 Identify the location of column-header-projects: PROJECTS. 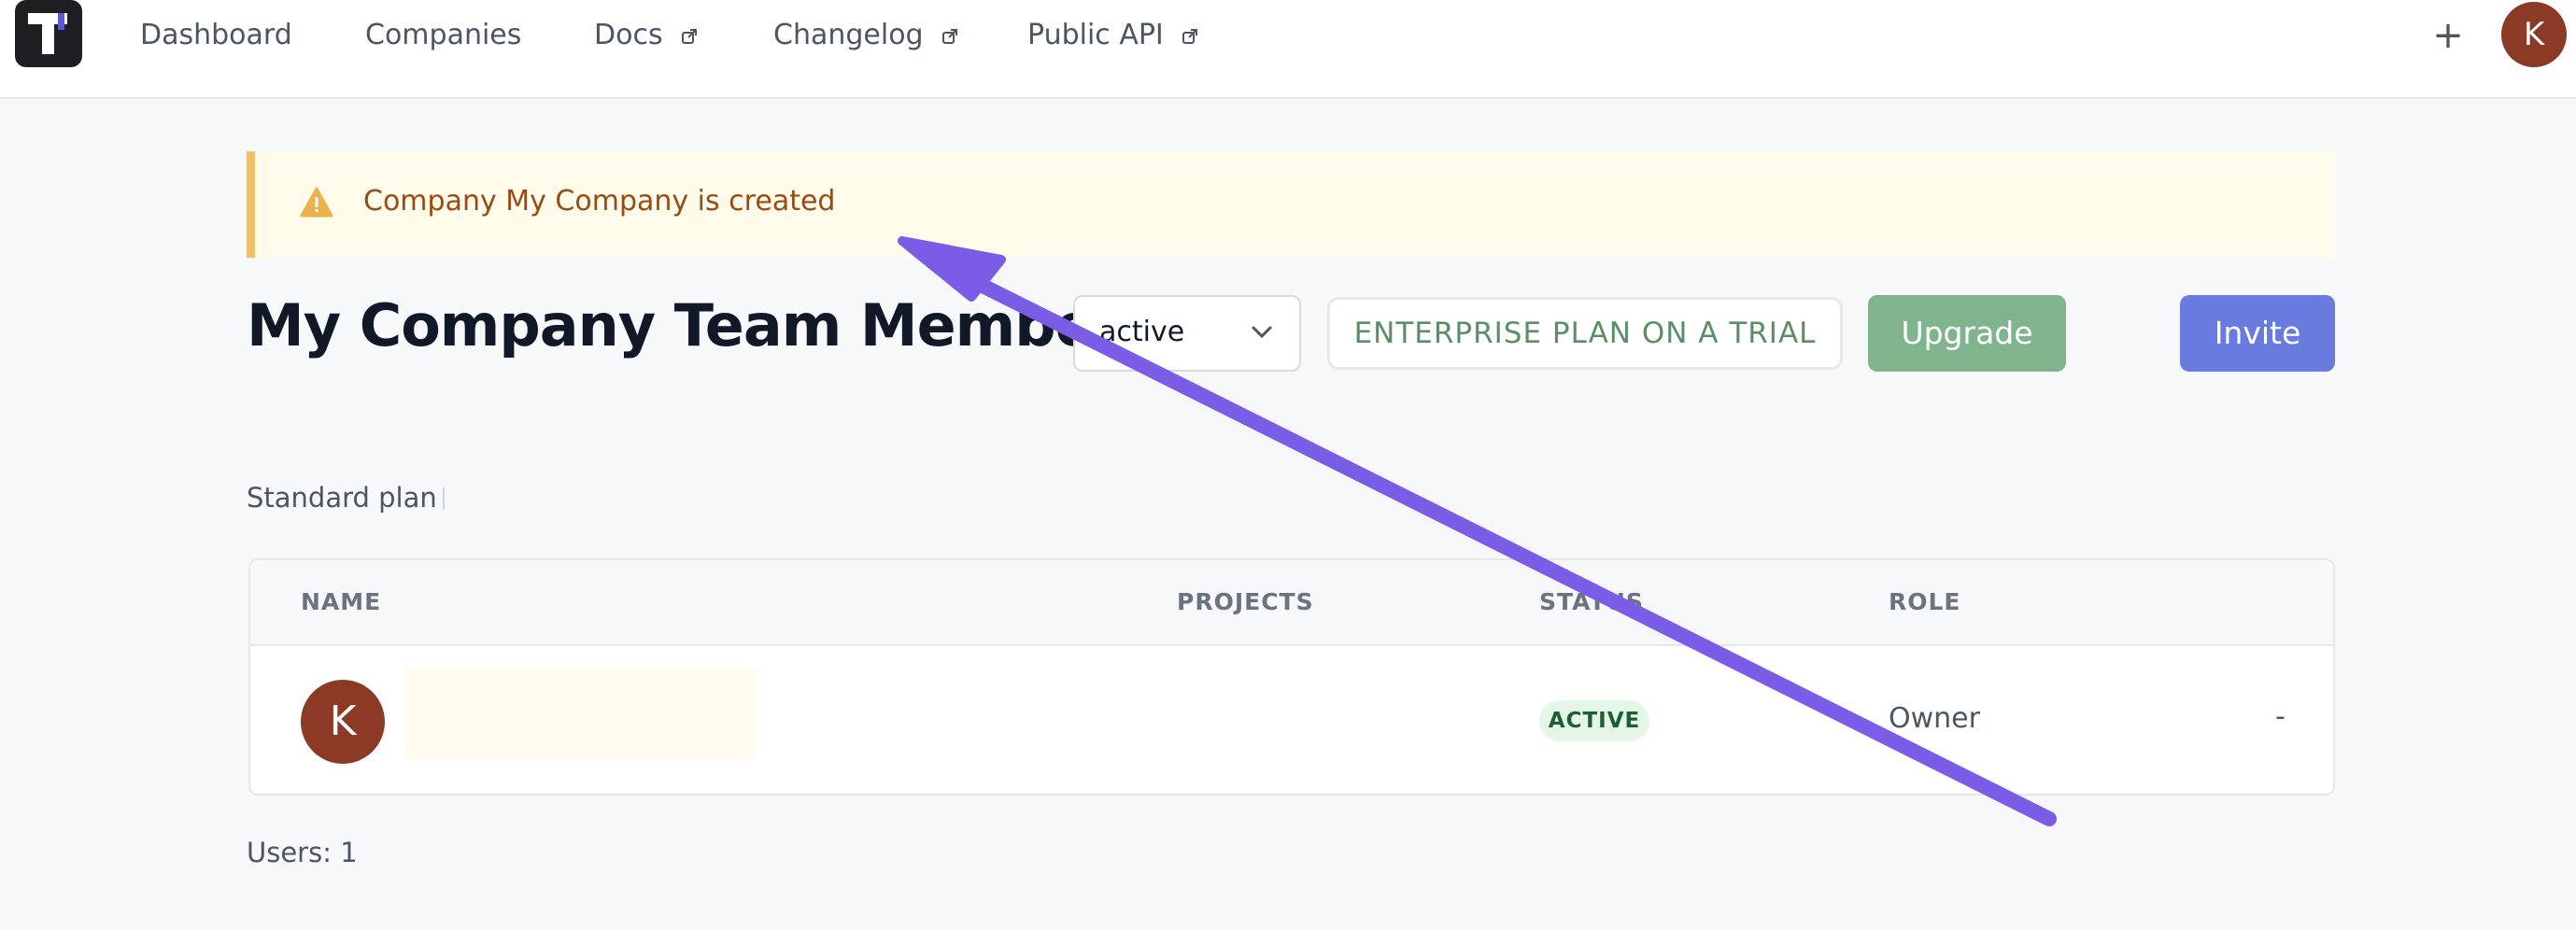
(1246, 601).